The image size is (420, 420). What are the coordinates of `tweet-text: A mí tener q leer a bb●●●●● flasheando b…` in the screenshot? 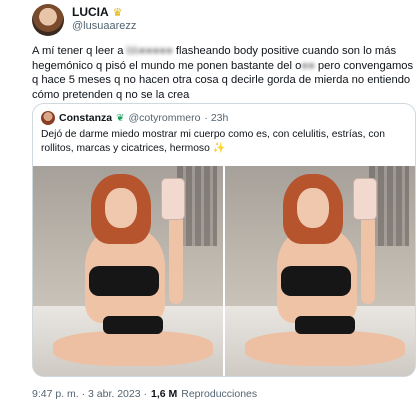 It's located at (223, 73).